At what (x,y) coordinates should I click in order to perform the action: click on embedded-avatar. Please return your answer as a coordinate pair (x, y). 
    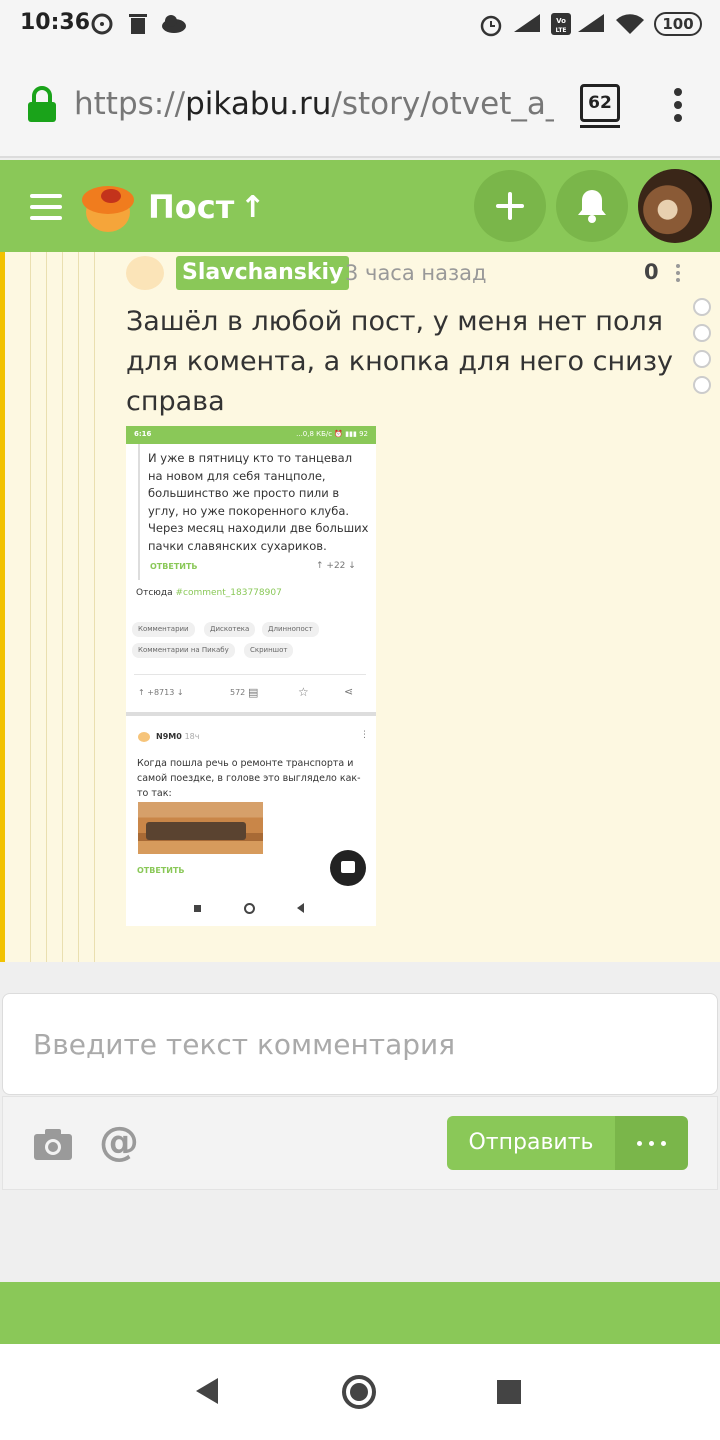
    Looking at the image, I should click on (144, 737).